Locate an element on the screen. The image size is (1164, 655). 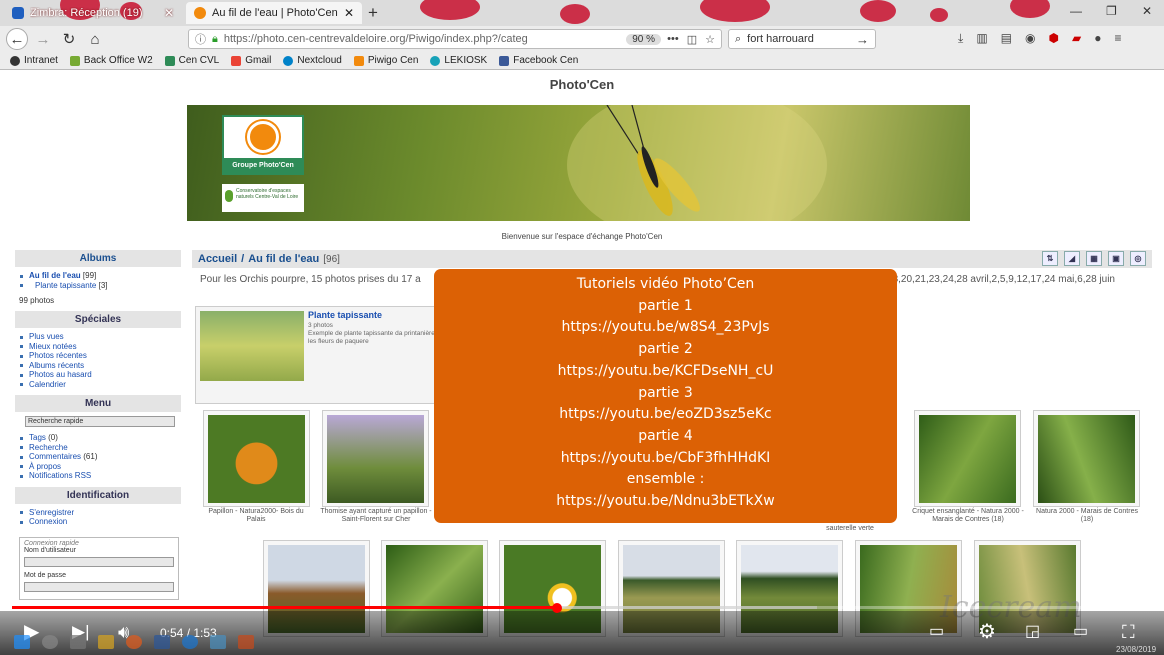
search-field: ⌕ fort harrouard → is located at coordinates (802, 39).